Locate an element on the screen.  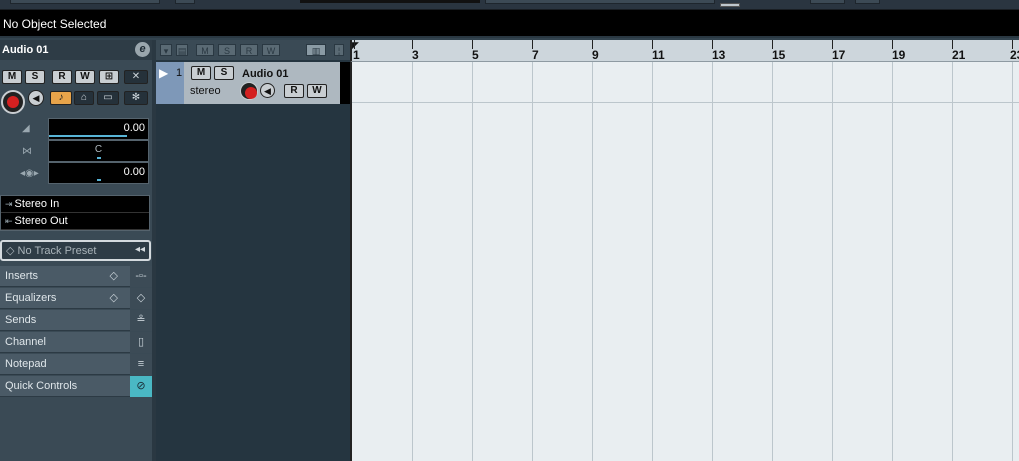
mute-button: M is located at coordinates (12, 77).